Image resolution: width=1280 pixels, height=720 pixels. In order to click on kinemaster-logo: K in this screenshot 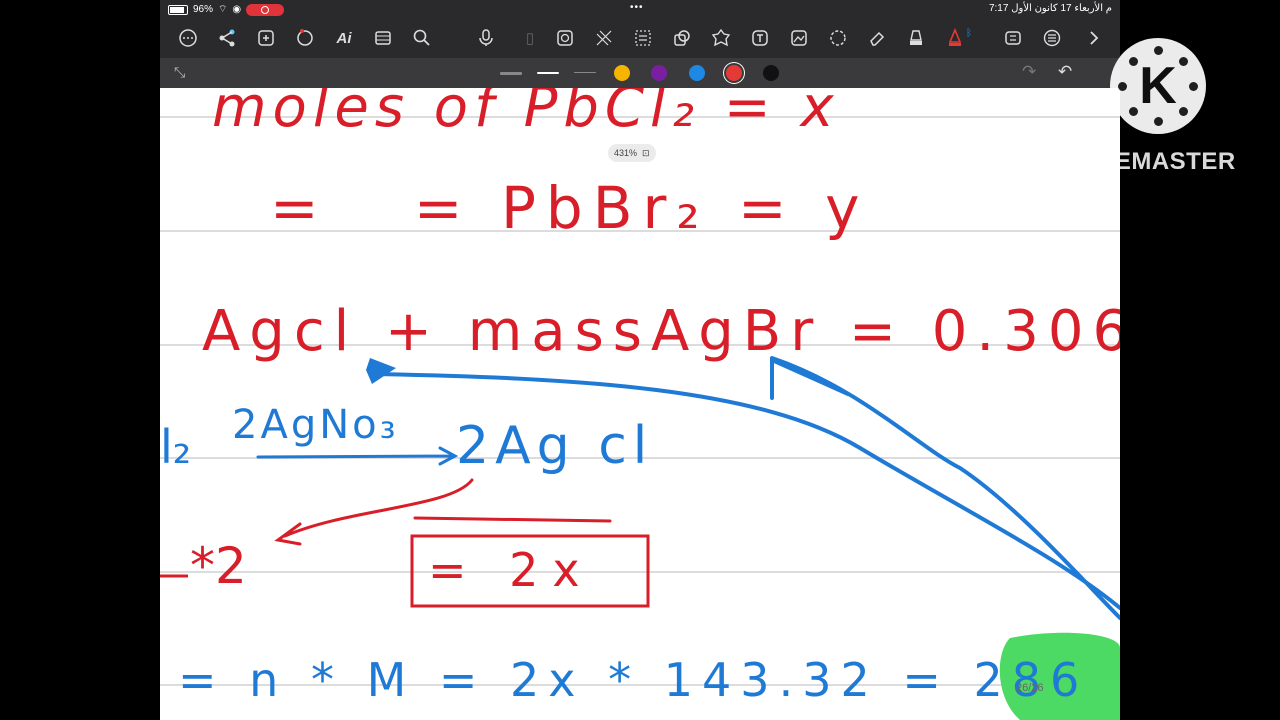, I will do `click(1158, 86)`.